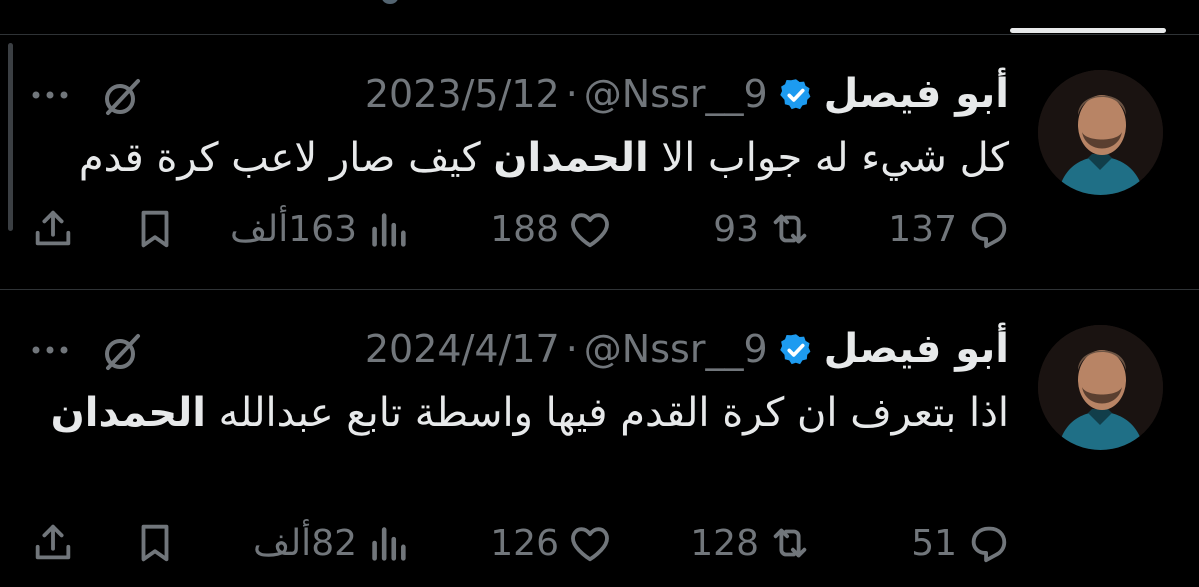 Image resolution: width=1199 pixels, height=587 pixels. Describe the element at coordinates (922, 229) in the screenshot. I see `reply-count: 137` at that location.